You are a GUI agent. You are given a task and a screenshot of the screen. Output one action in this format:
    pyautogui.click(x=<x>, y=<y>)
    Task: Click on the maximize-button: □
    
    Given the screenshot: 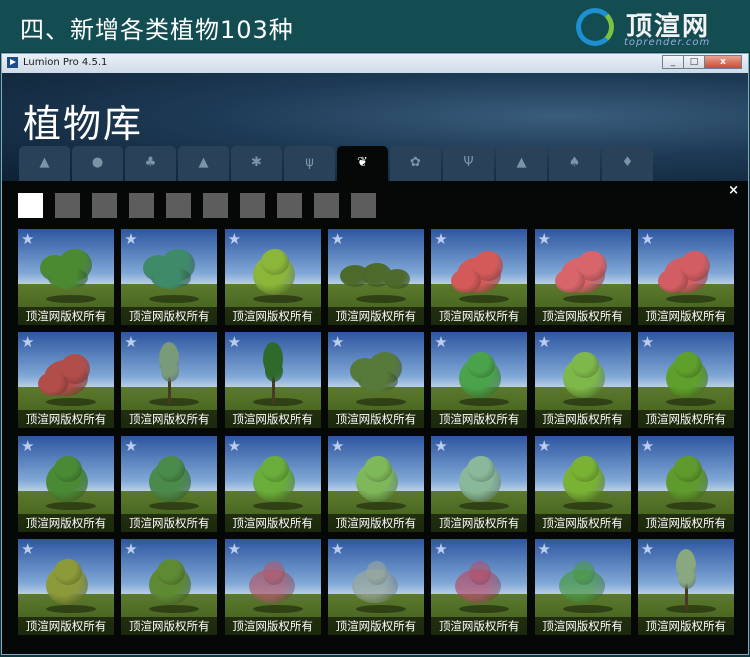 What is the action you would take?
    pyautogui.click(x=694, y=62)
    